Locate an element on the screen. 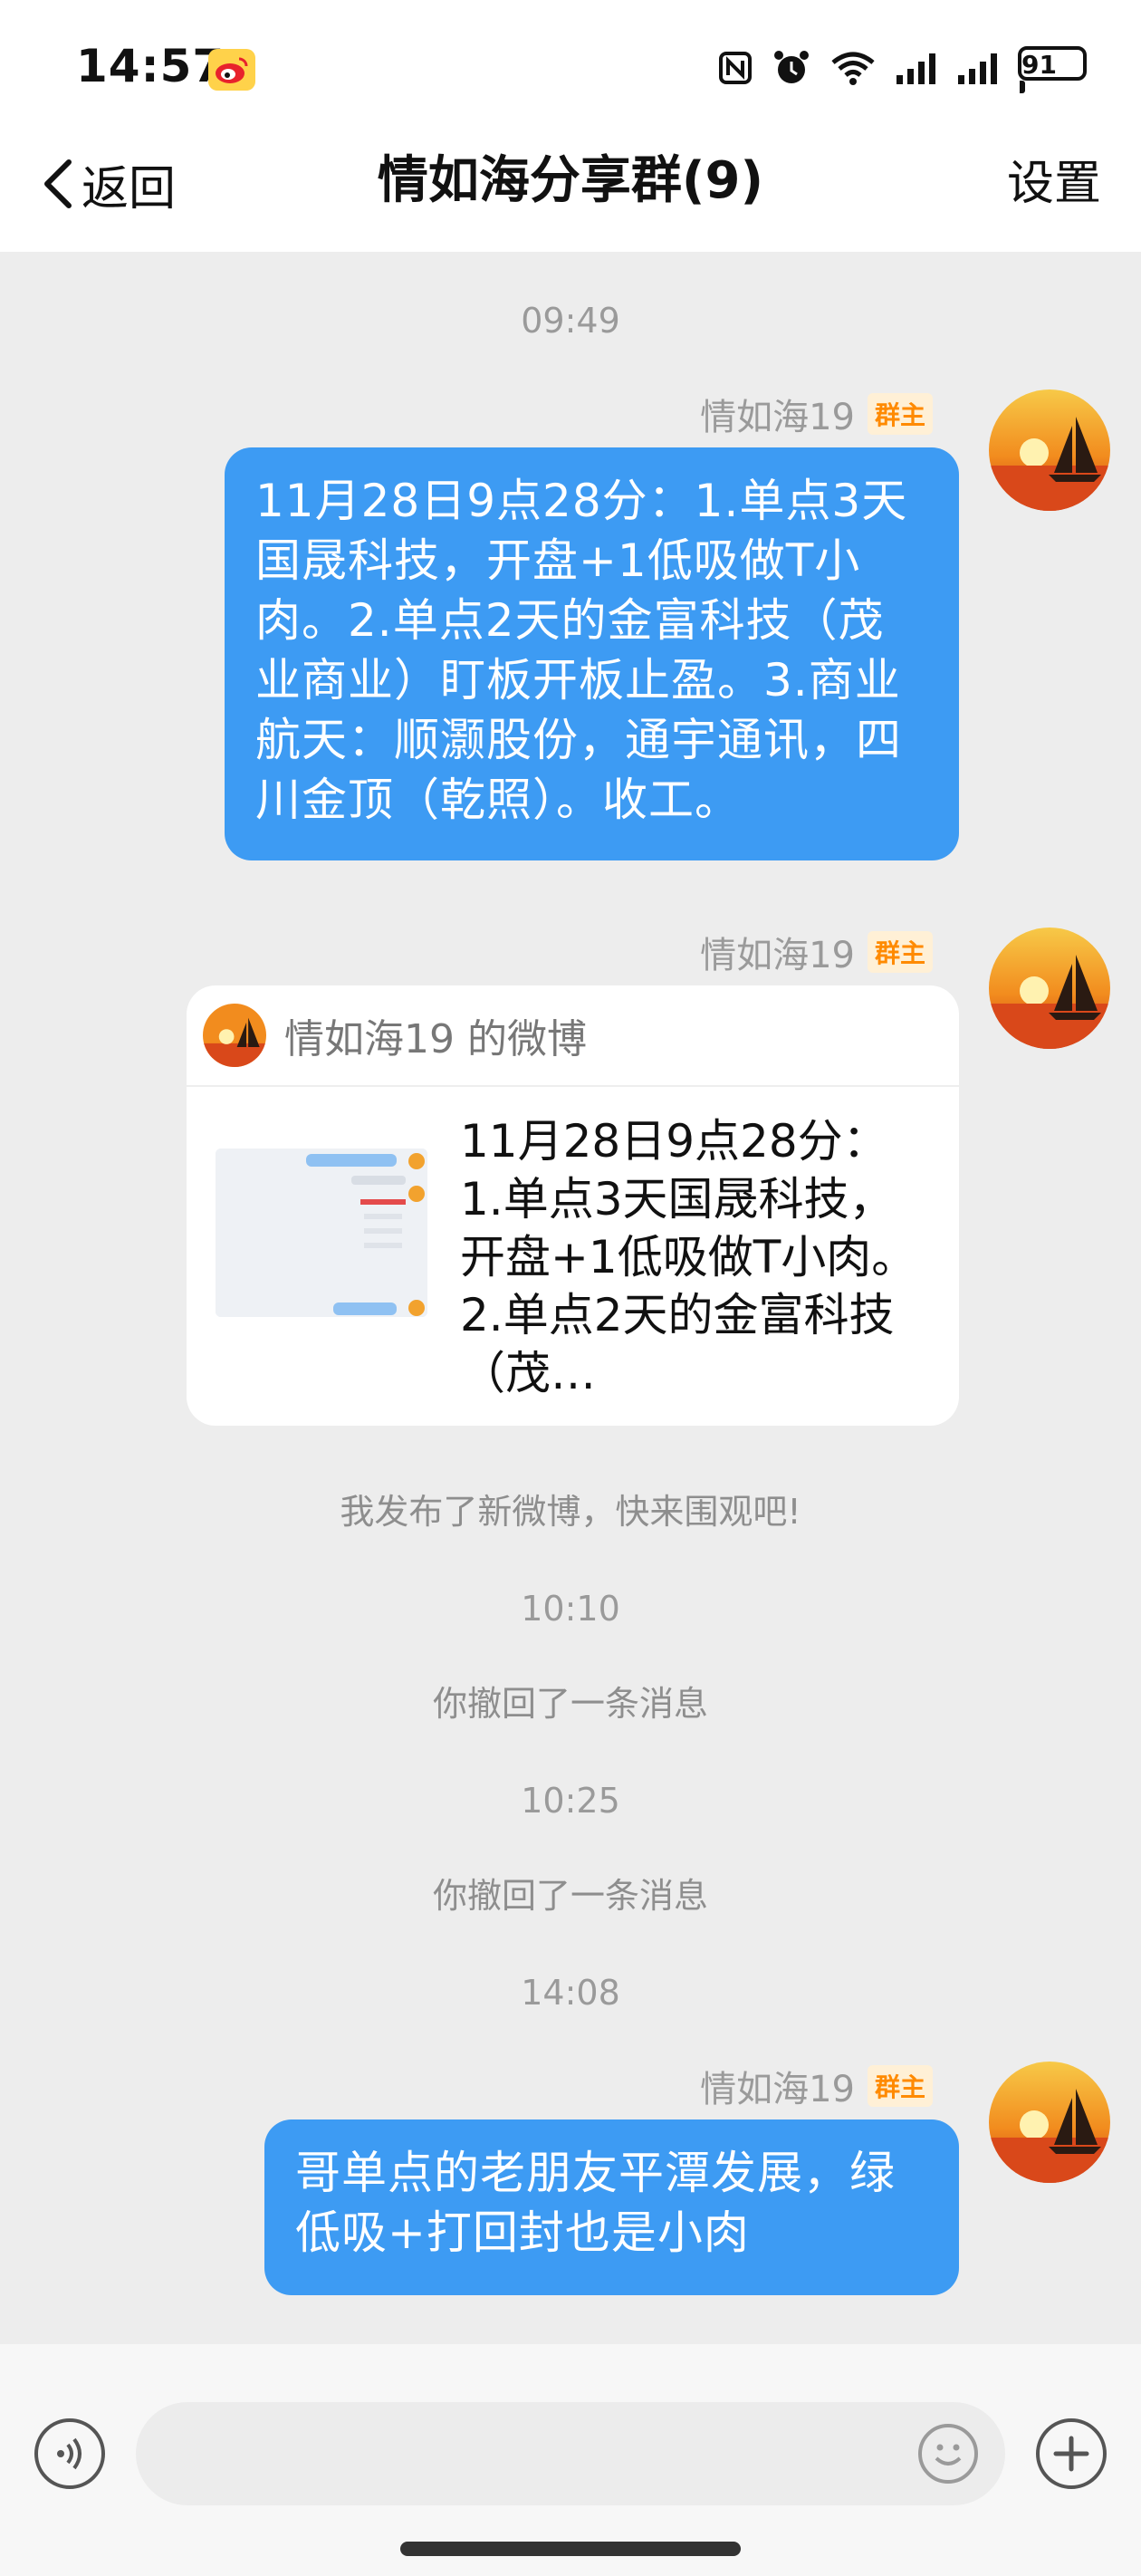 The height and width of the screenshot is (2576, 1141). page-title: 情如海分享群(9) is located at coordinates (570, 180).